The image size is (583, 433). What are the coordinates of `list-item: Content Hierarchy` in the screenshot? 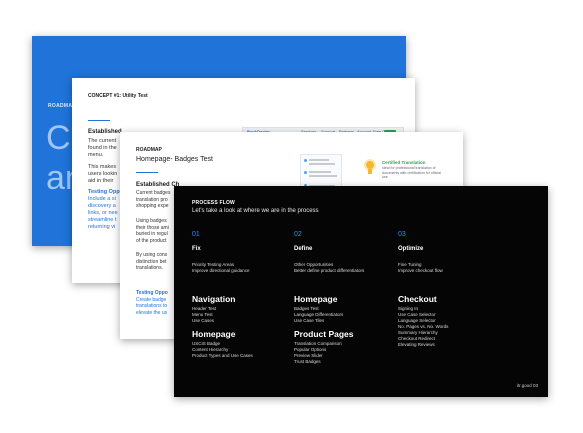 It's located at (210, 349).